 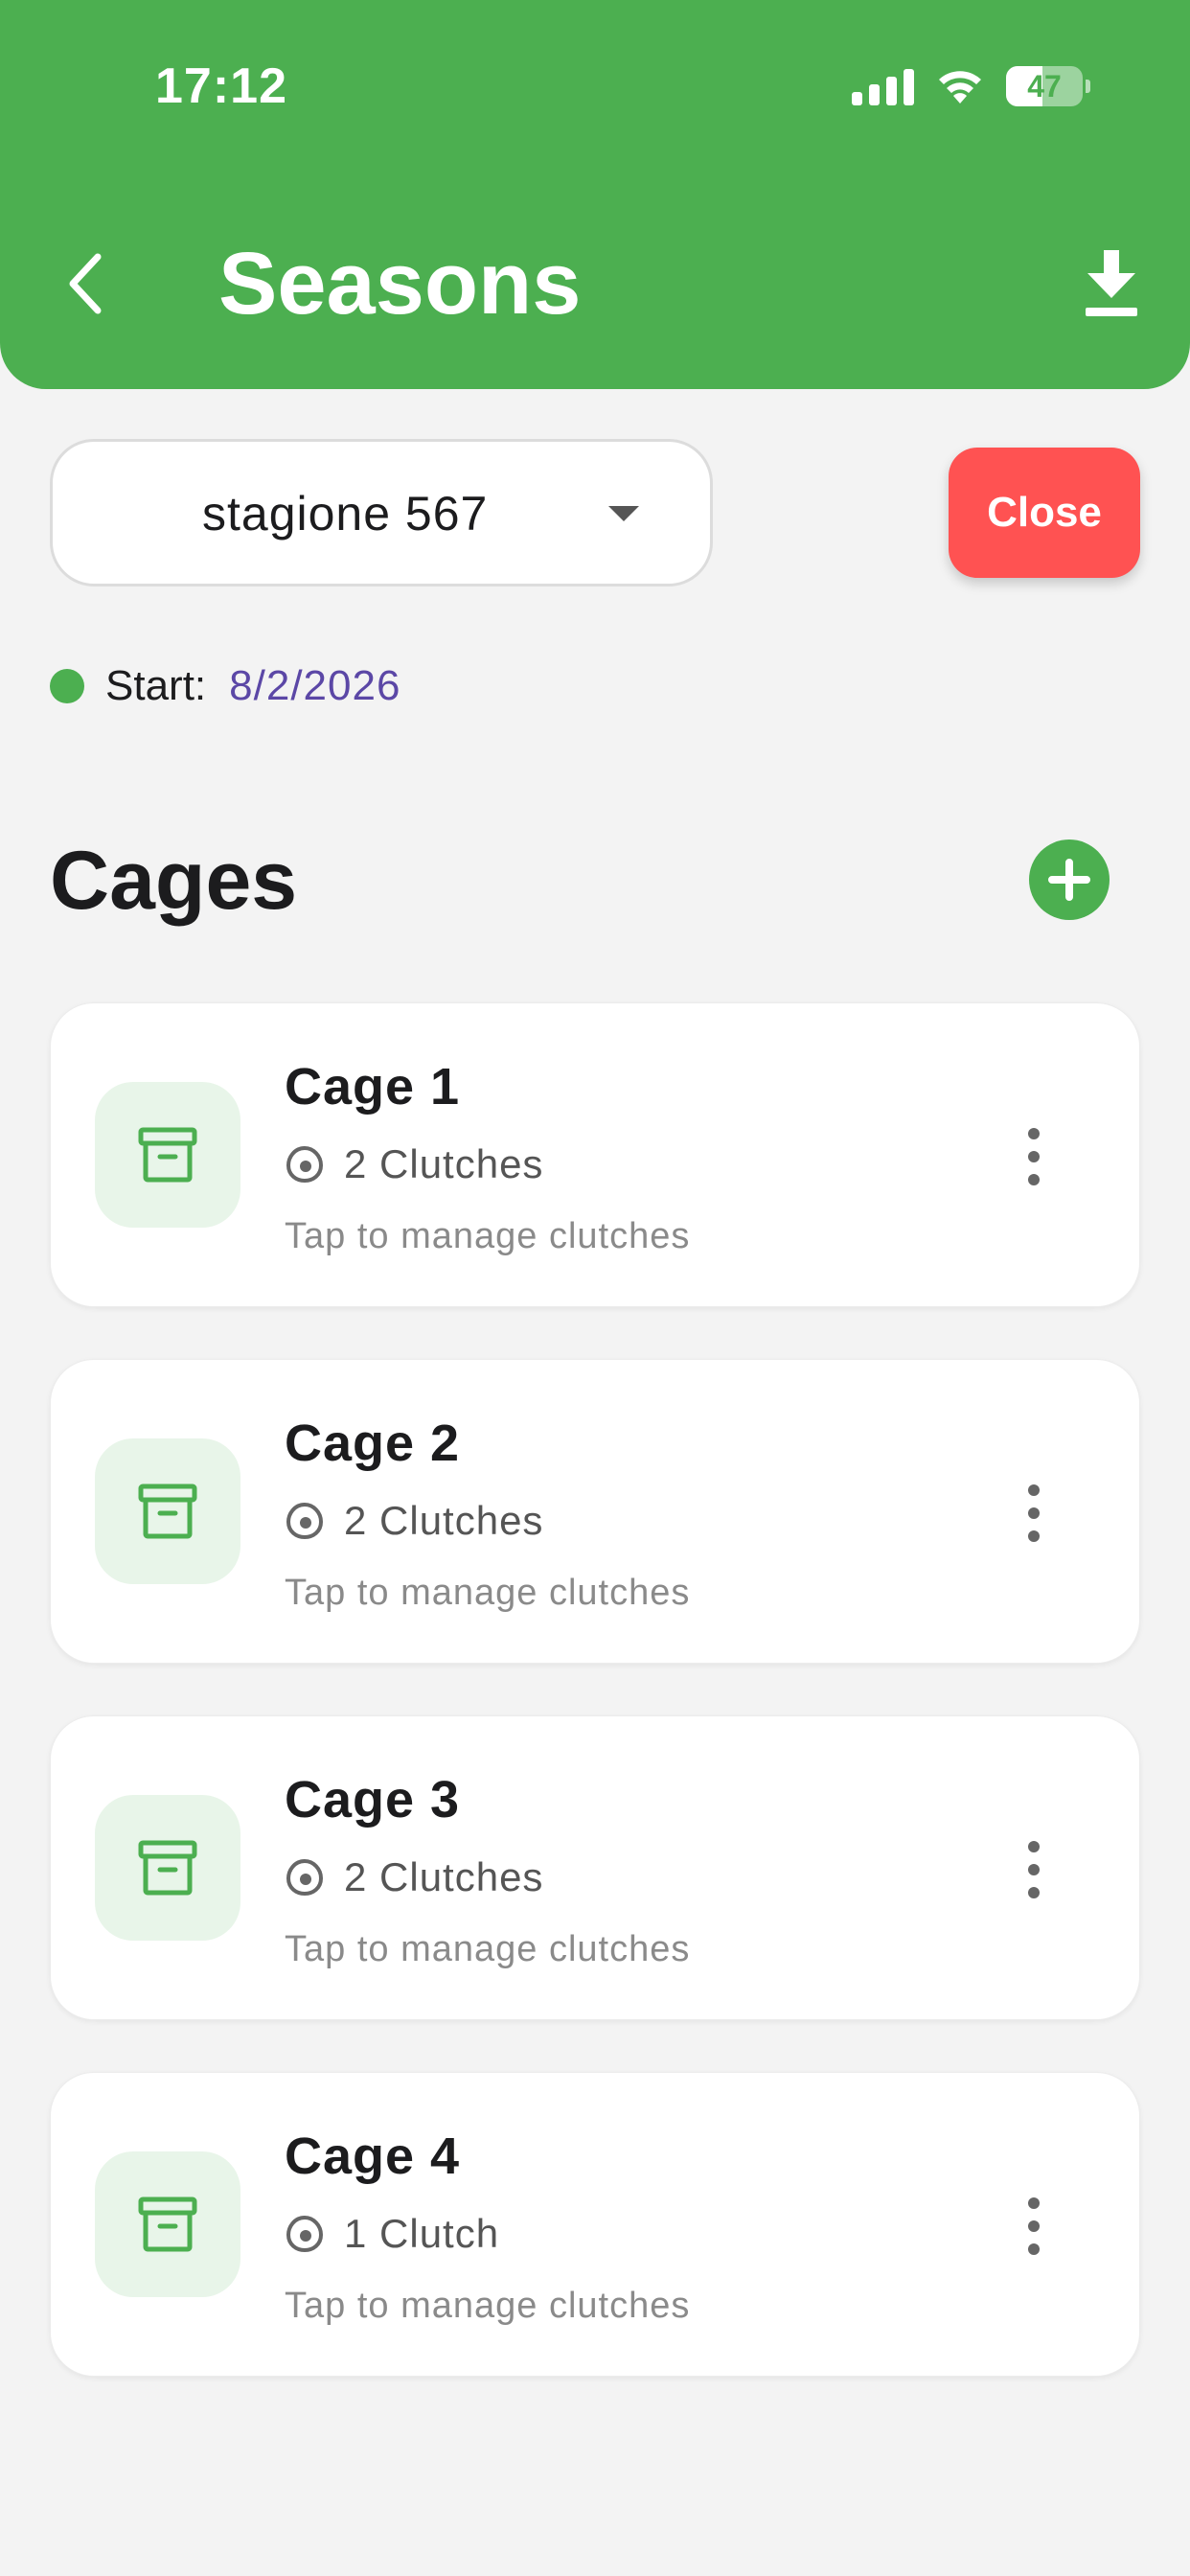 What do you see at coordinates (373, 1087) in the screenshot?
I see `cage-name: Cage 1` at bounding box center [373, 1087].